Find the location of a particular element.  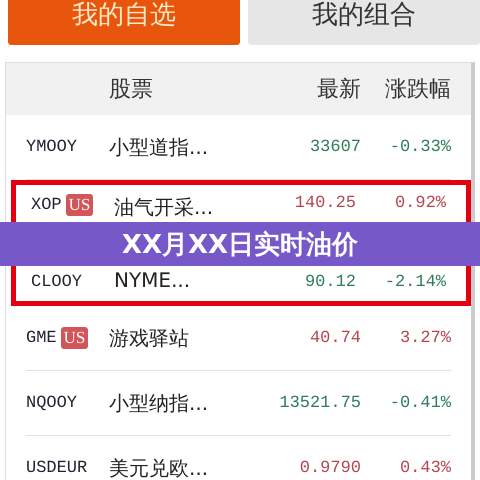

change-cell-text: -2.14% is located at coordinates (415, 282).